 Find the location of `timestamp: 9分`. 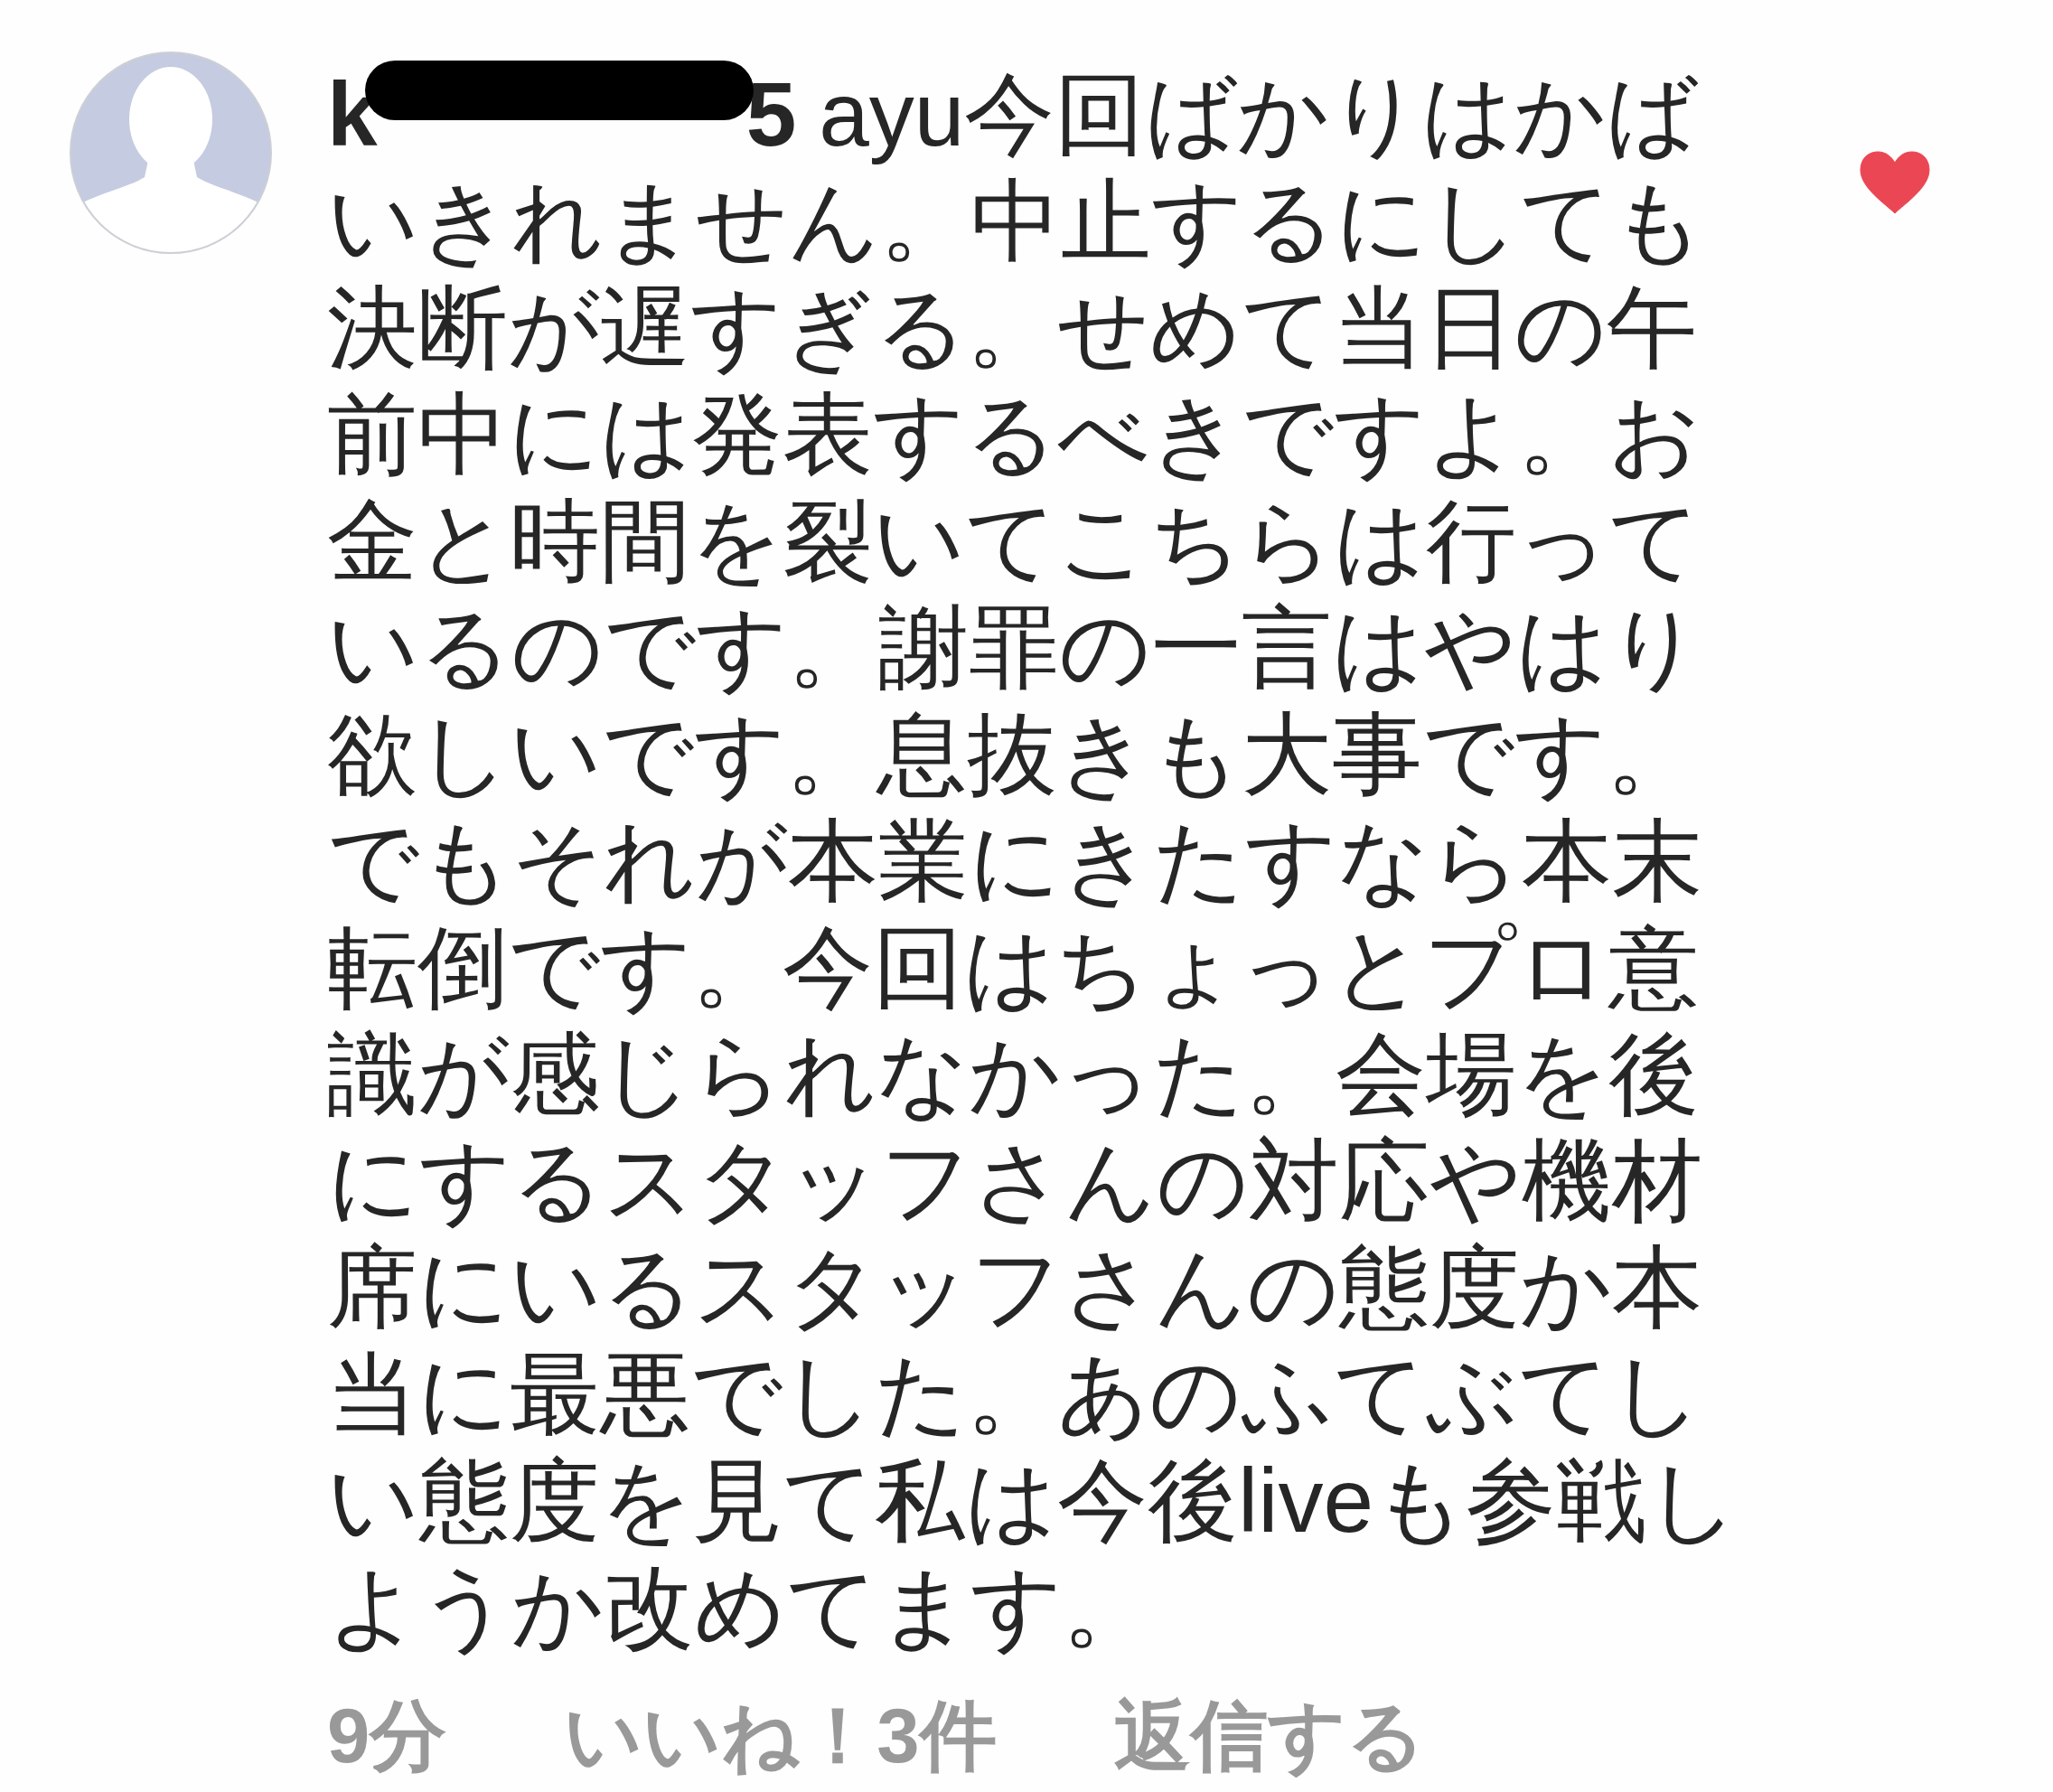

timestamp: 9分 is located at coordinates (387, 1736).